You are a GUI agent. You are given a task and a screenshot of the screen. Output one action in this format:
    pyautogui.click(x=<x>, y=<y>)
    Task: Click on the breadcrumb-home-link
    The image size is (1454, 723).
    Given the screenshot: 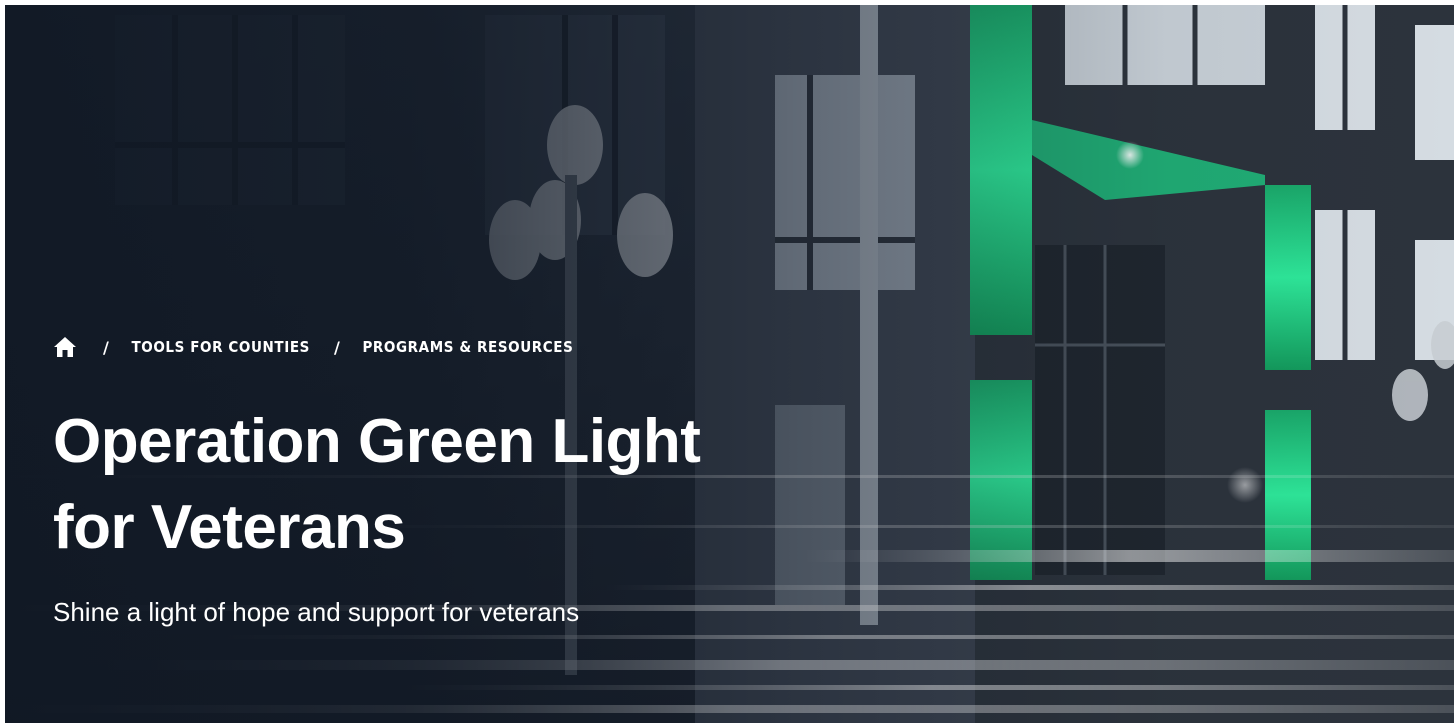 What is the action you would take?
    pyautogui.click(x=66, y=347)
    